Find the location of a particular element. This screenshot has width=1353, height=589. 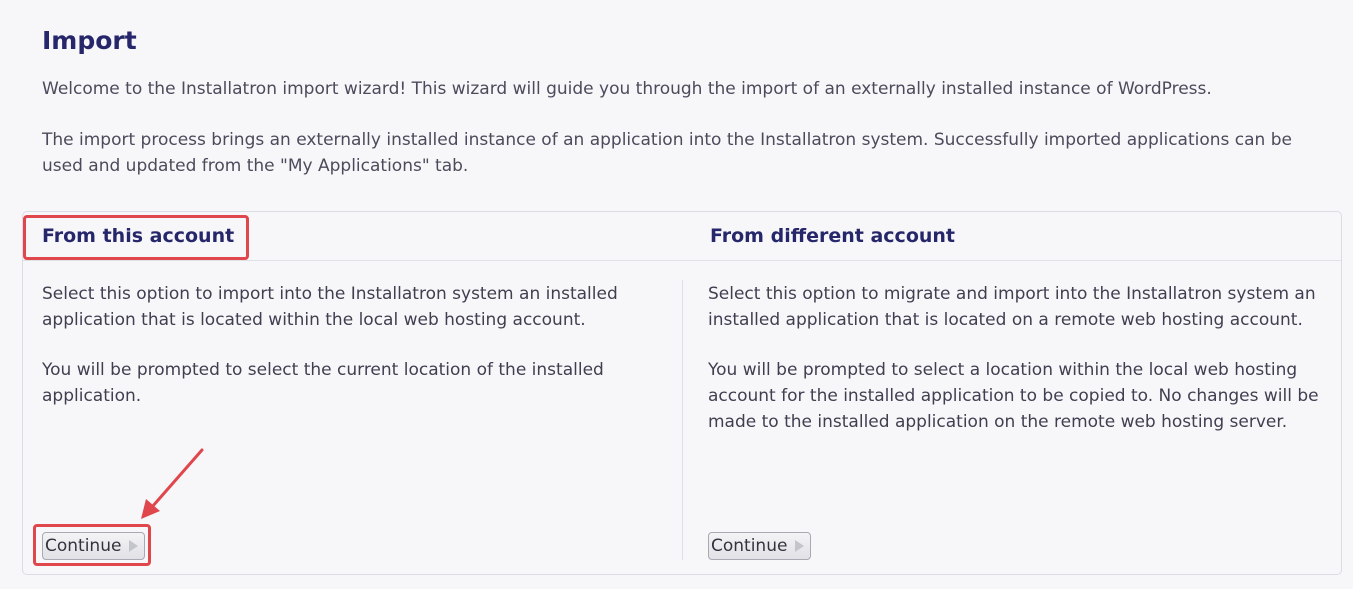

option-title-this-account: From this account is located at coordinates (138, 236).